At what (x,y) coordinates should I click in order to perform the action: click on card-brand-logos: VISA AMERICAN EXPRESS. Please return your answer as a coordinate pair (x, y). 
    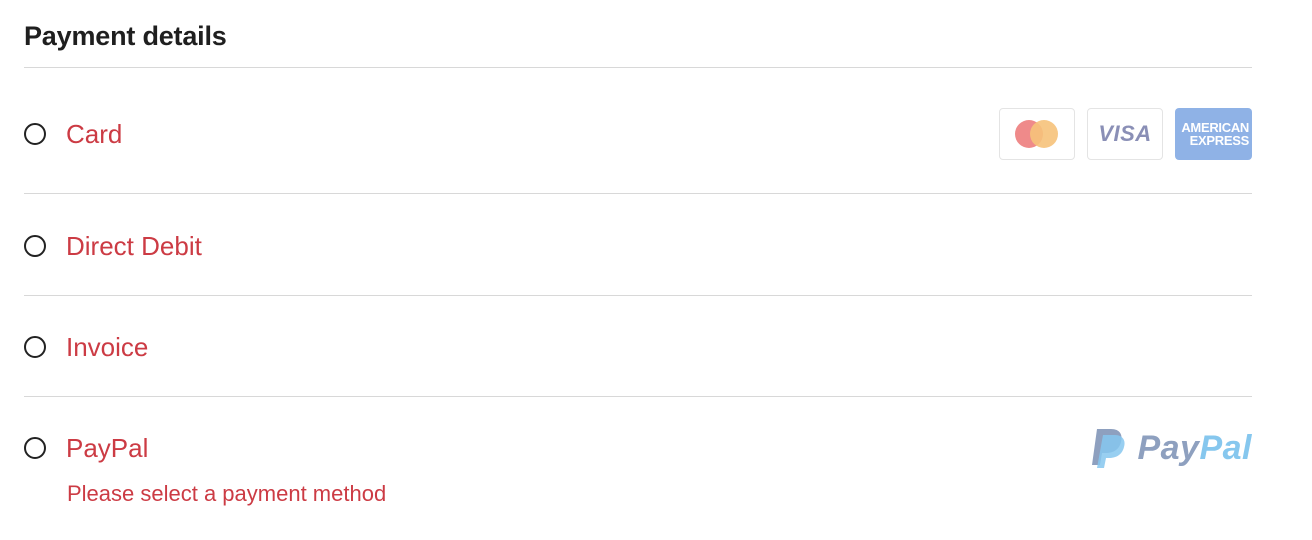
    Looking at the image, I should click on (1125, 134).